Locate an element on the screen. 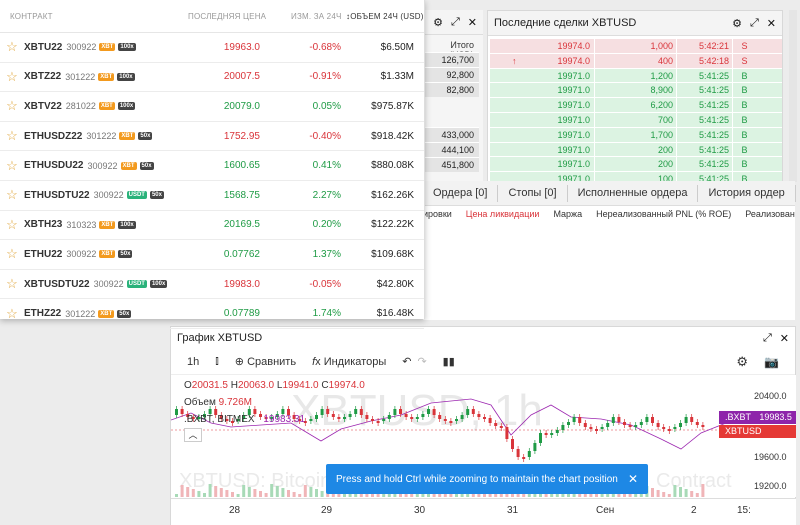  last-price: 20007.5 is located at coordinates (241, 77).